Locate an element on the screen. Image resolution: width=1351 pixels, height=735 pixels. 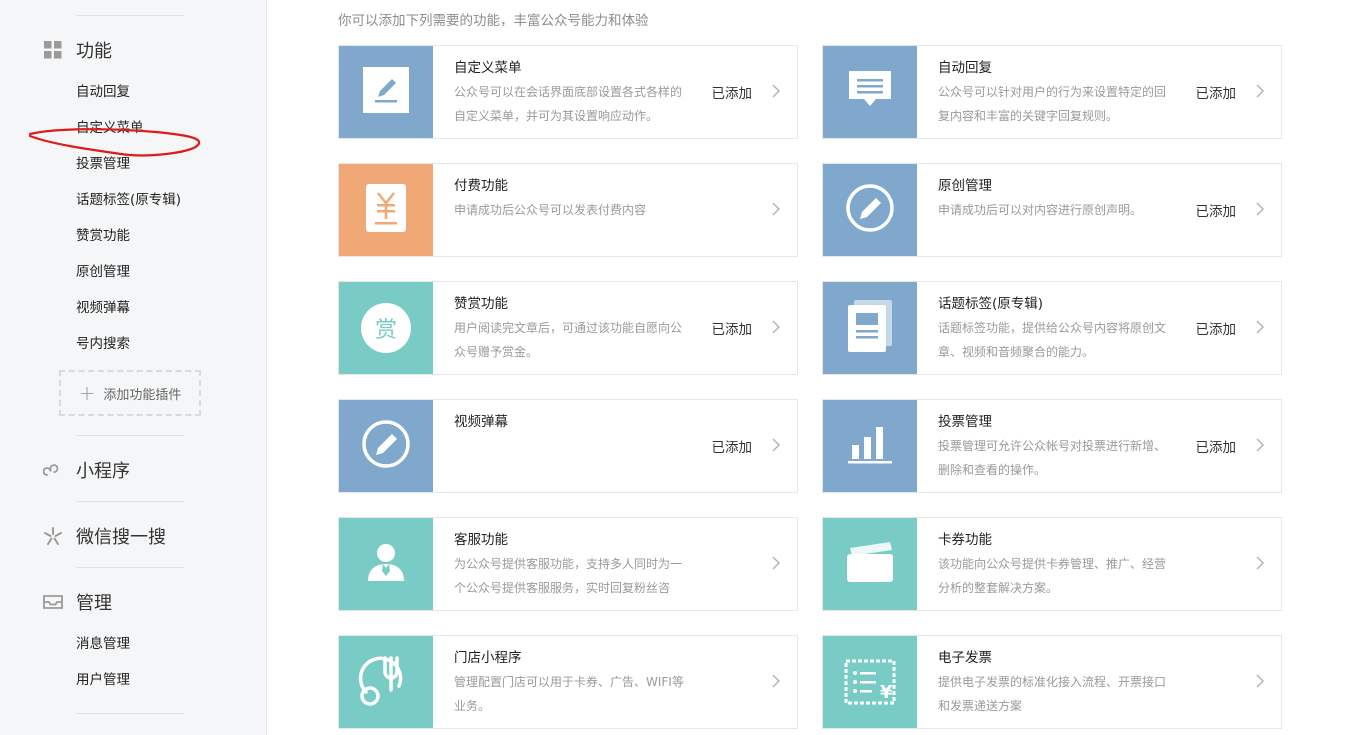
sidebar-section-function: 功能 is located at coordinates (77, 50).